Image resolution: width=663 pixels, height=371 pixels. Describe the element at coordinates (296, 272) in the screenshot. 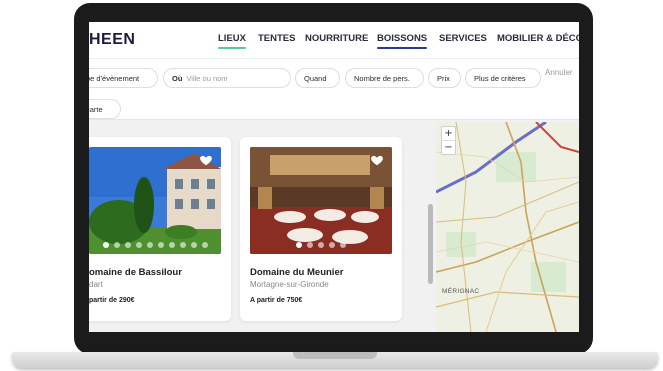

I see `venue-title: Domaine du Meunier` at that location.